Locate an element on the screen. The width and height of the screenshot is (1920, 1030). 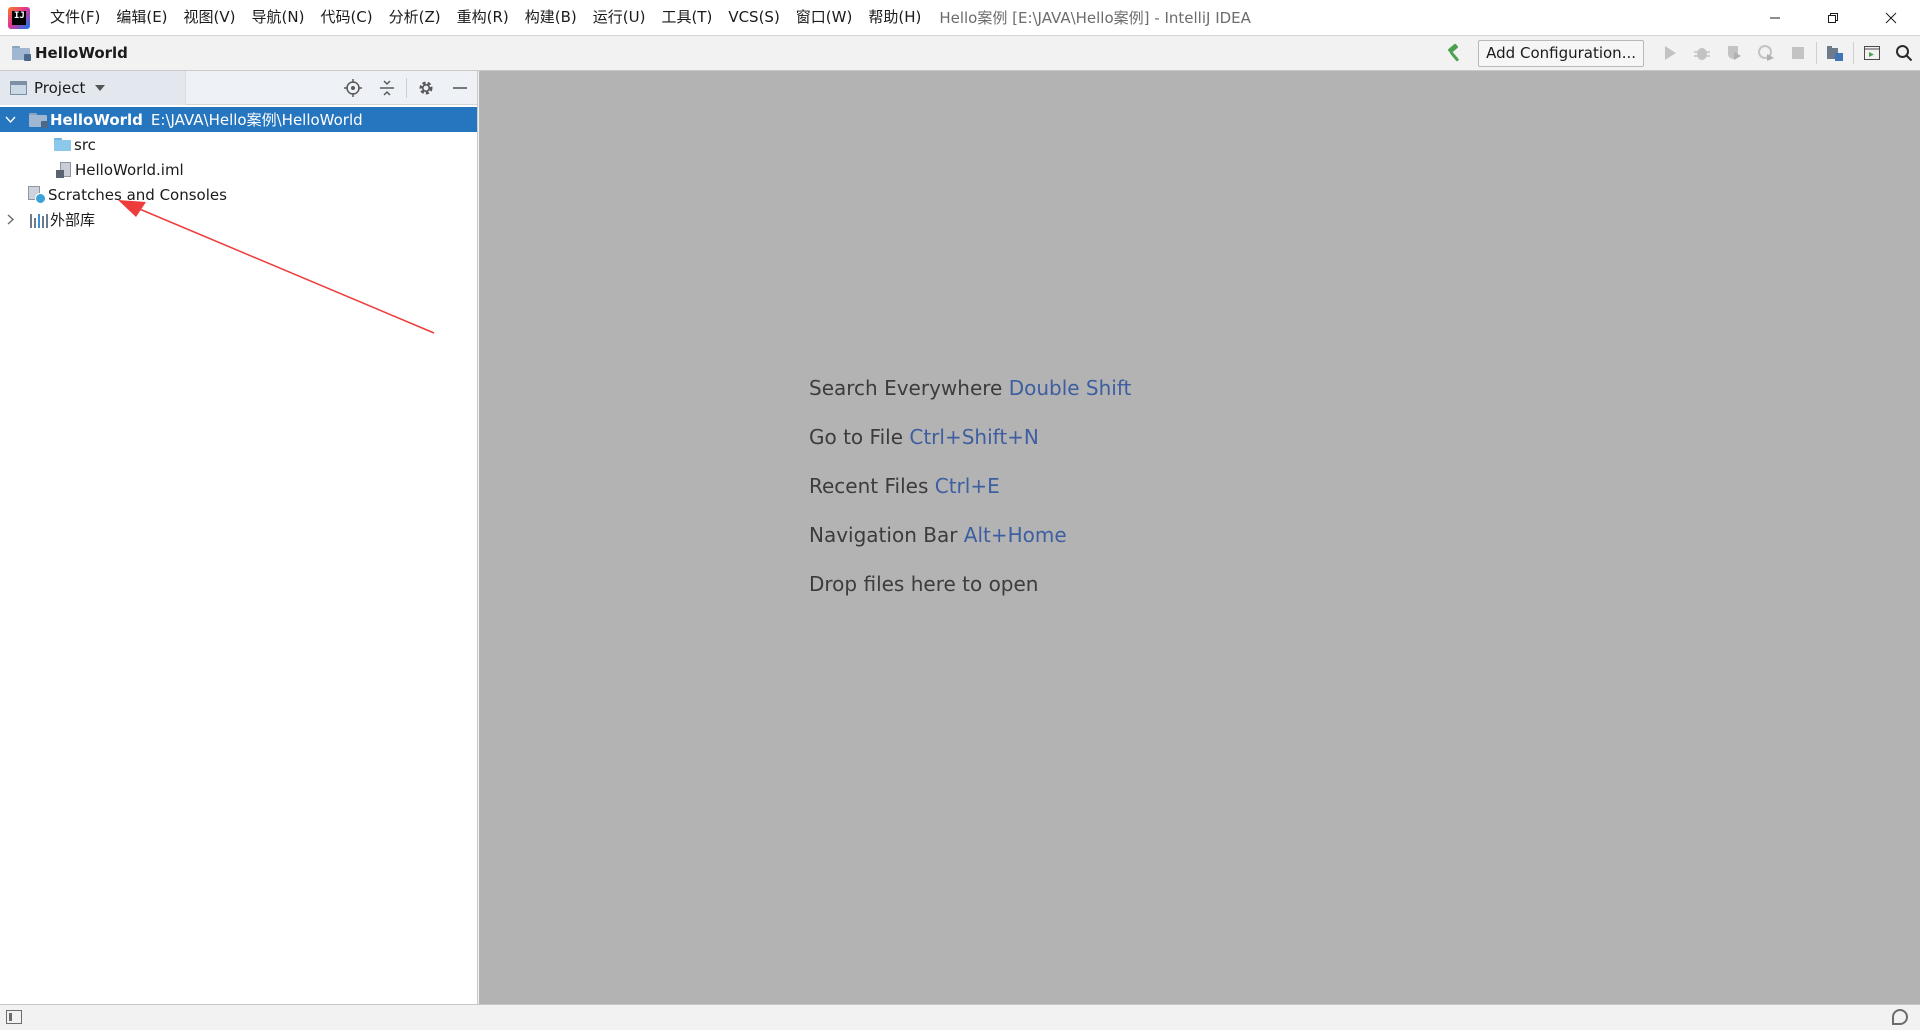
stop-icon is located at coordinates (1798, 53).